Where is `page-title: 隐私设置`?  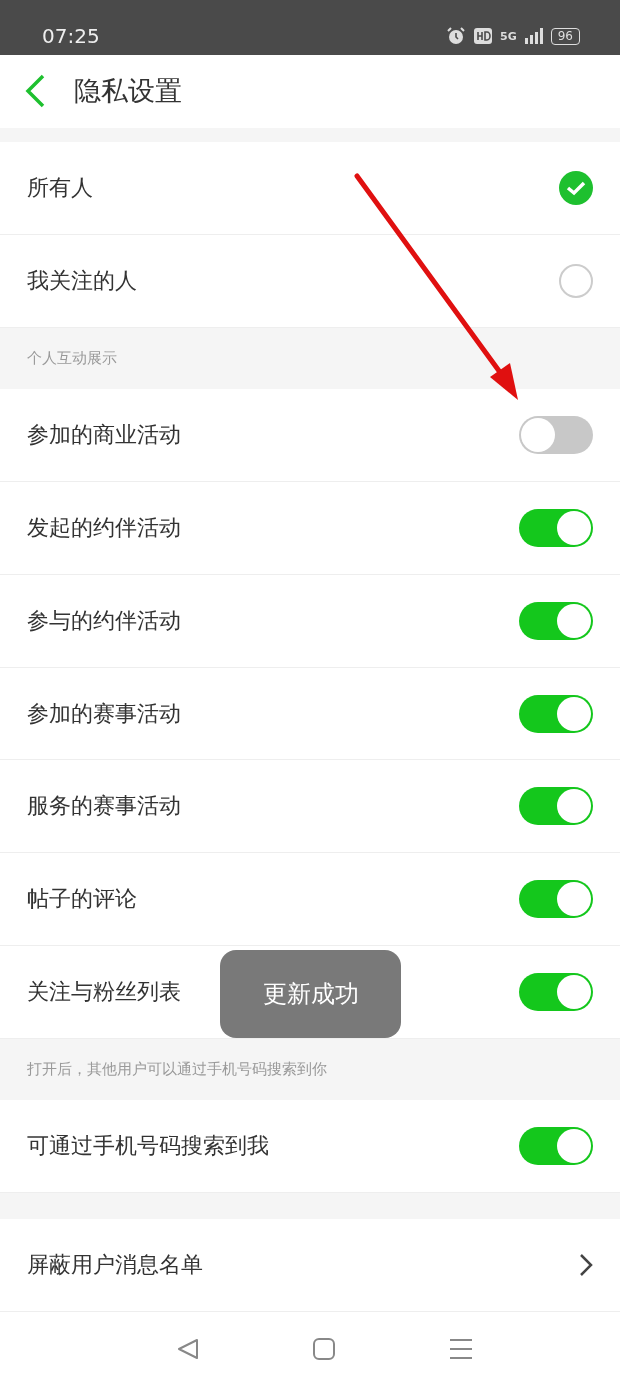
page-title: 隐私设置 is located at coordinates (128, 91).